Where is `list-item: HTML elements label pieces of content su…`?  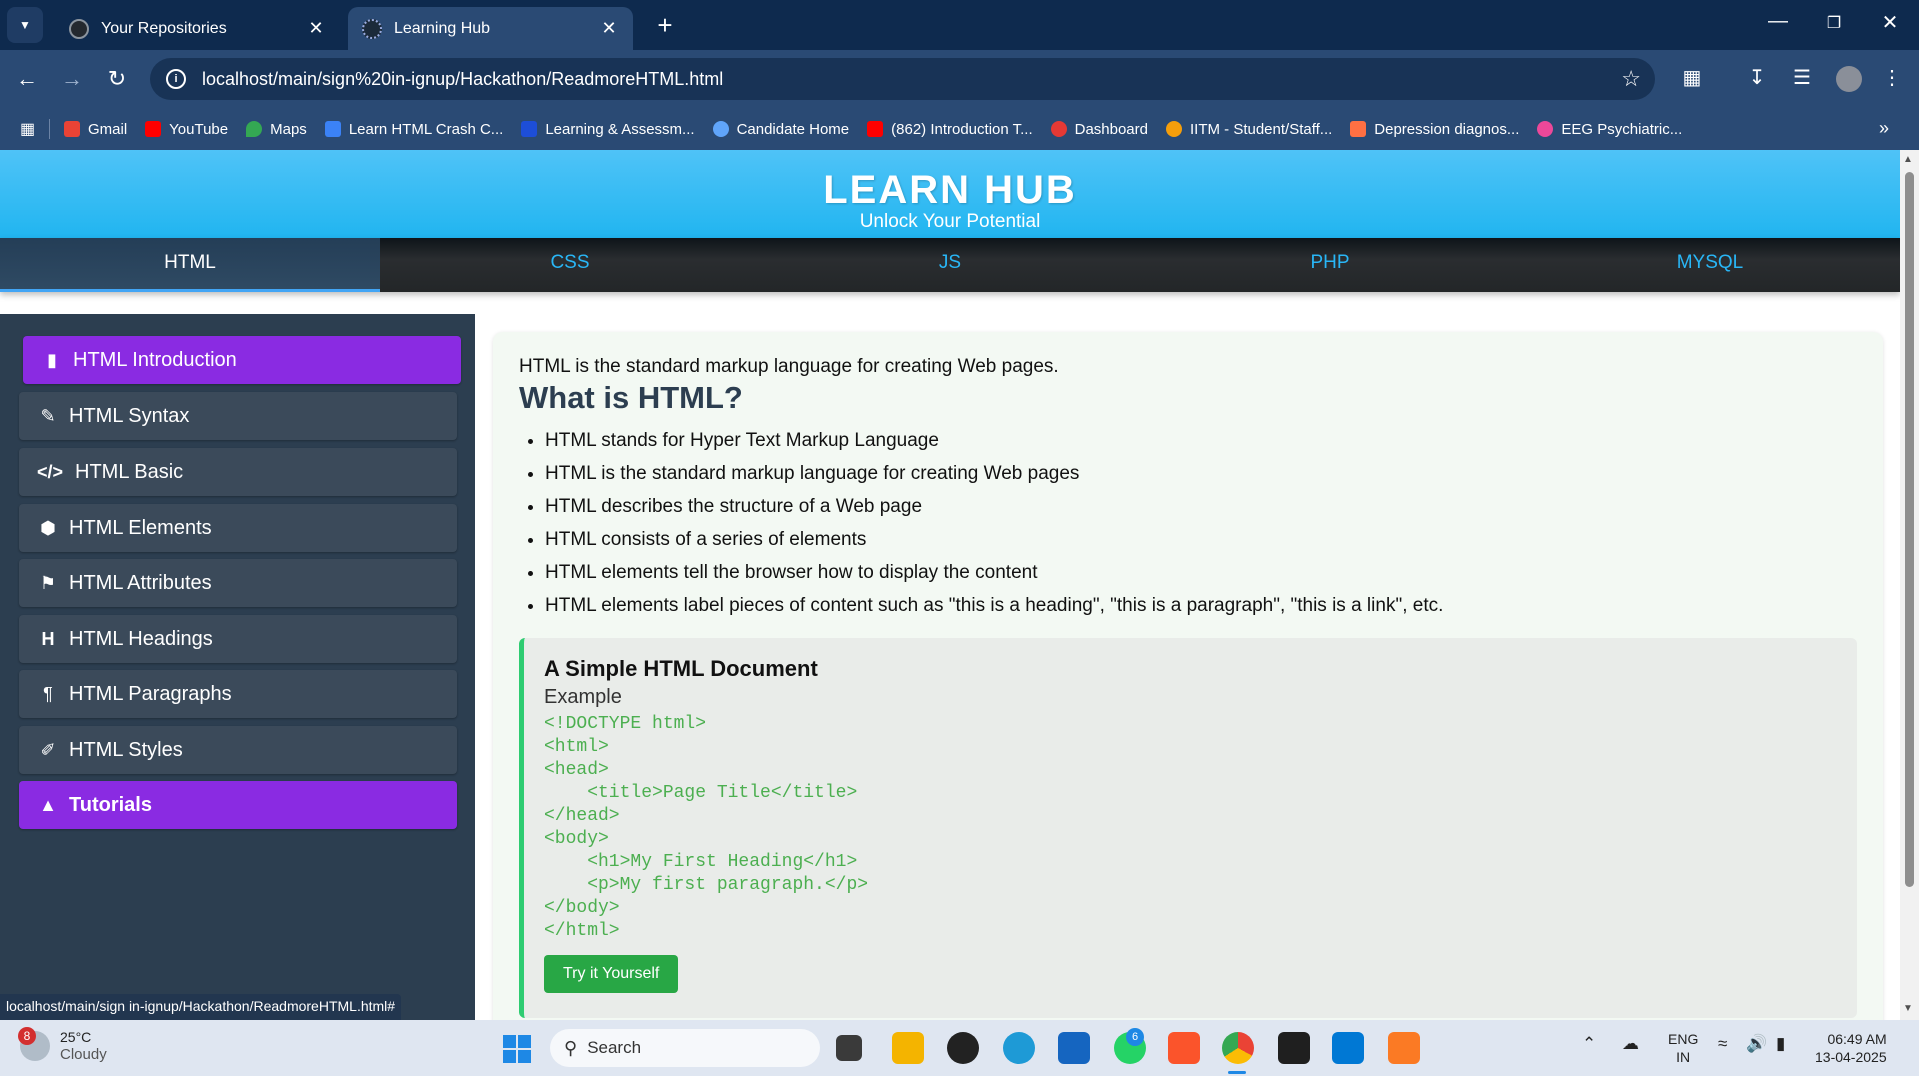
list-item: HTML elements label pieces of content su… is located at coordinates (1201, 605).